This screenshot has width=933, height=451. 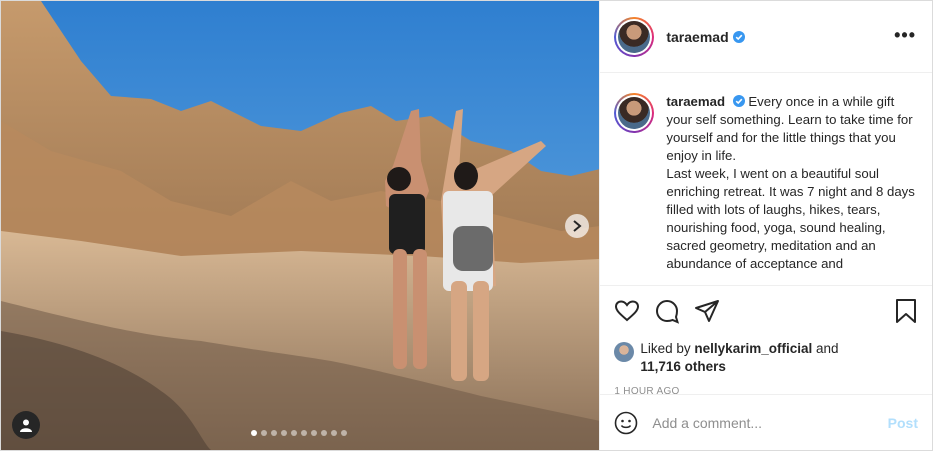 What do you see at coordinates (903, 423) in the screenshot?
I see `post-comment-button: Post` at bounding box center [903, 423].